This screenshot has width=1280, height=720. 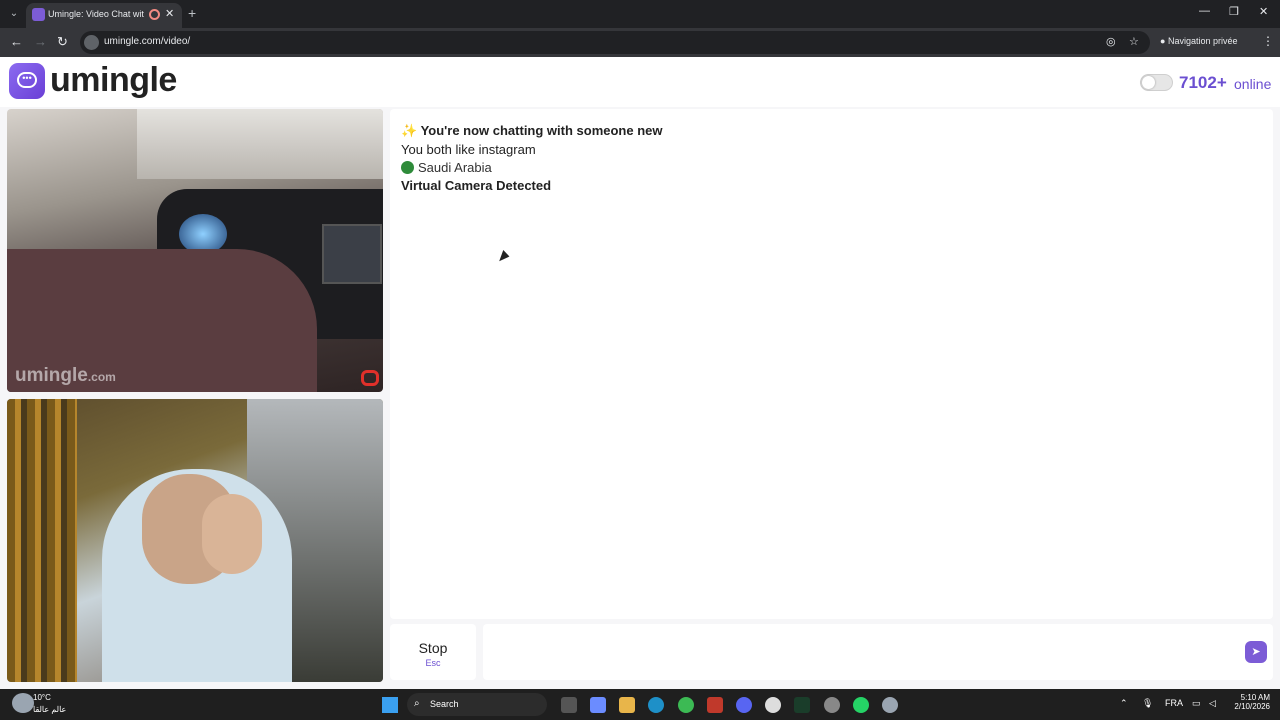 I want to click on back-icon: ←, so click(x=16, y=41).